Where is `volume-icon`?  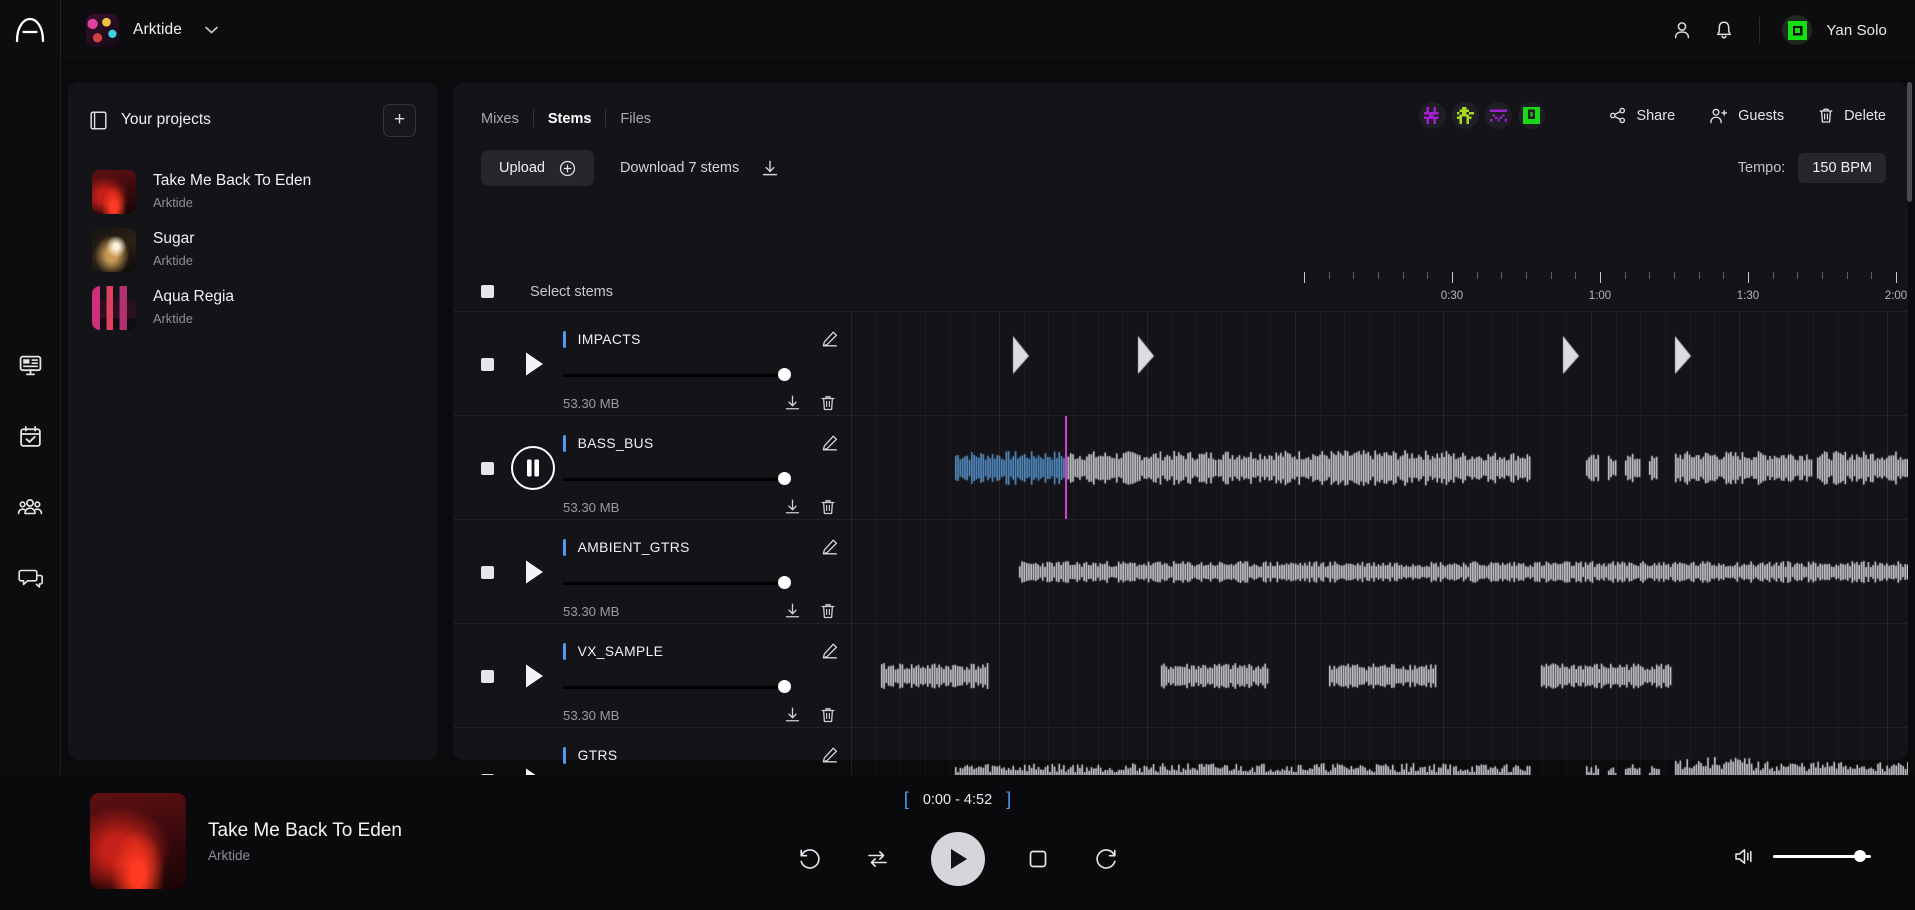
volume-icon is located at coordinates (1744, 856).